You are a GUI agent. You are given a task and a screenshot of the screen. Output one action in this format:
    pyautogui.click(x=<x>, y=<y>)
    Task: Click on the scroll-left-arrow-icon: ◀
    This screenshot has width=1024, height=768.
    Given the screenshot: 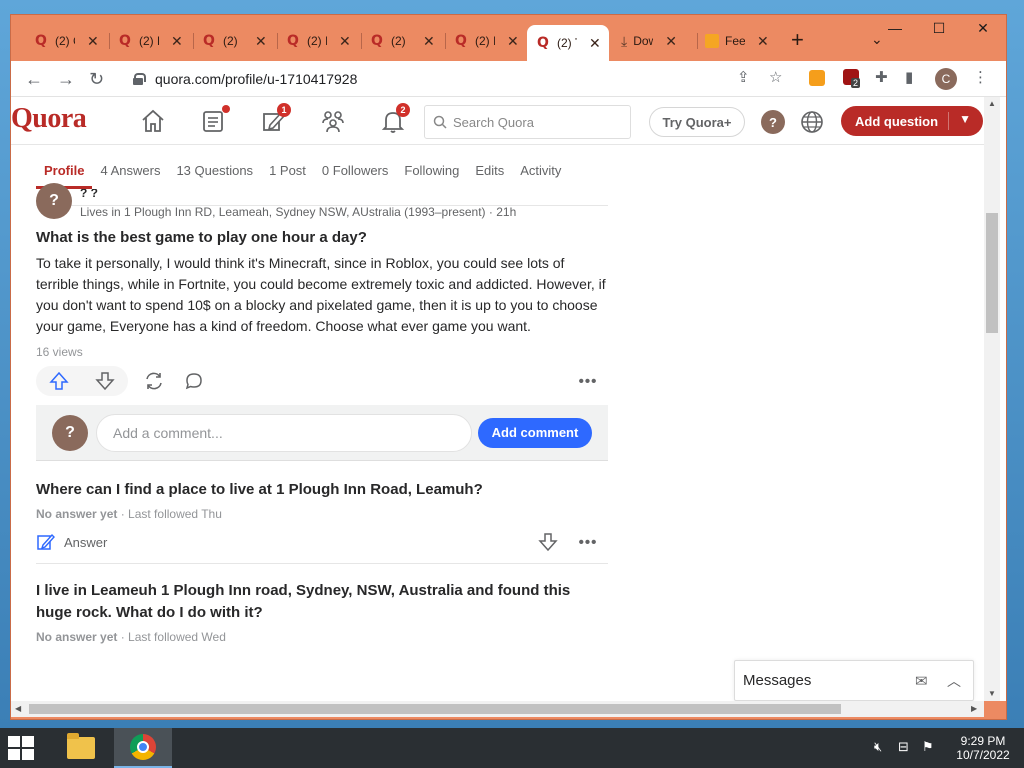 What is the action you would take?
    pyautogui.click(x=18, y=708)
    